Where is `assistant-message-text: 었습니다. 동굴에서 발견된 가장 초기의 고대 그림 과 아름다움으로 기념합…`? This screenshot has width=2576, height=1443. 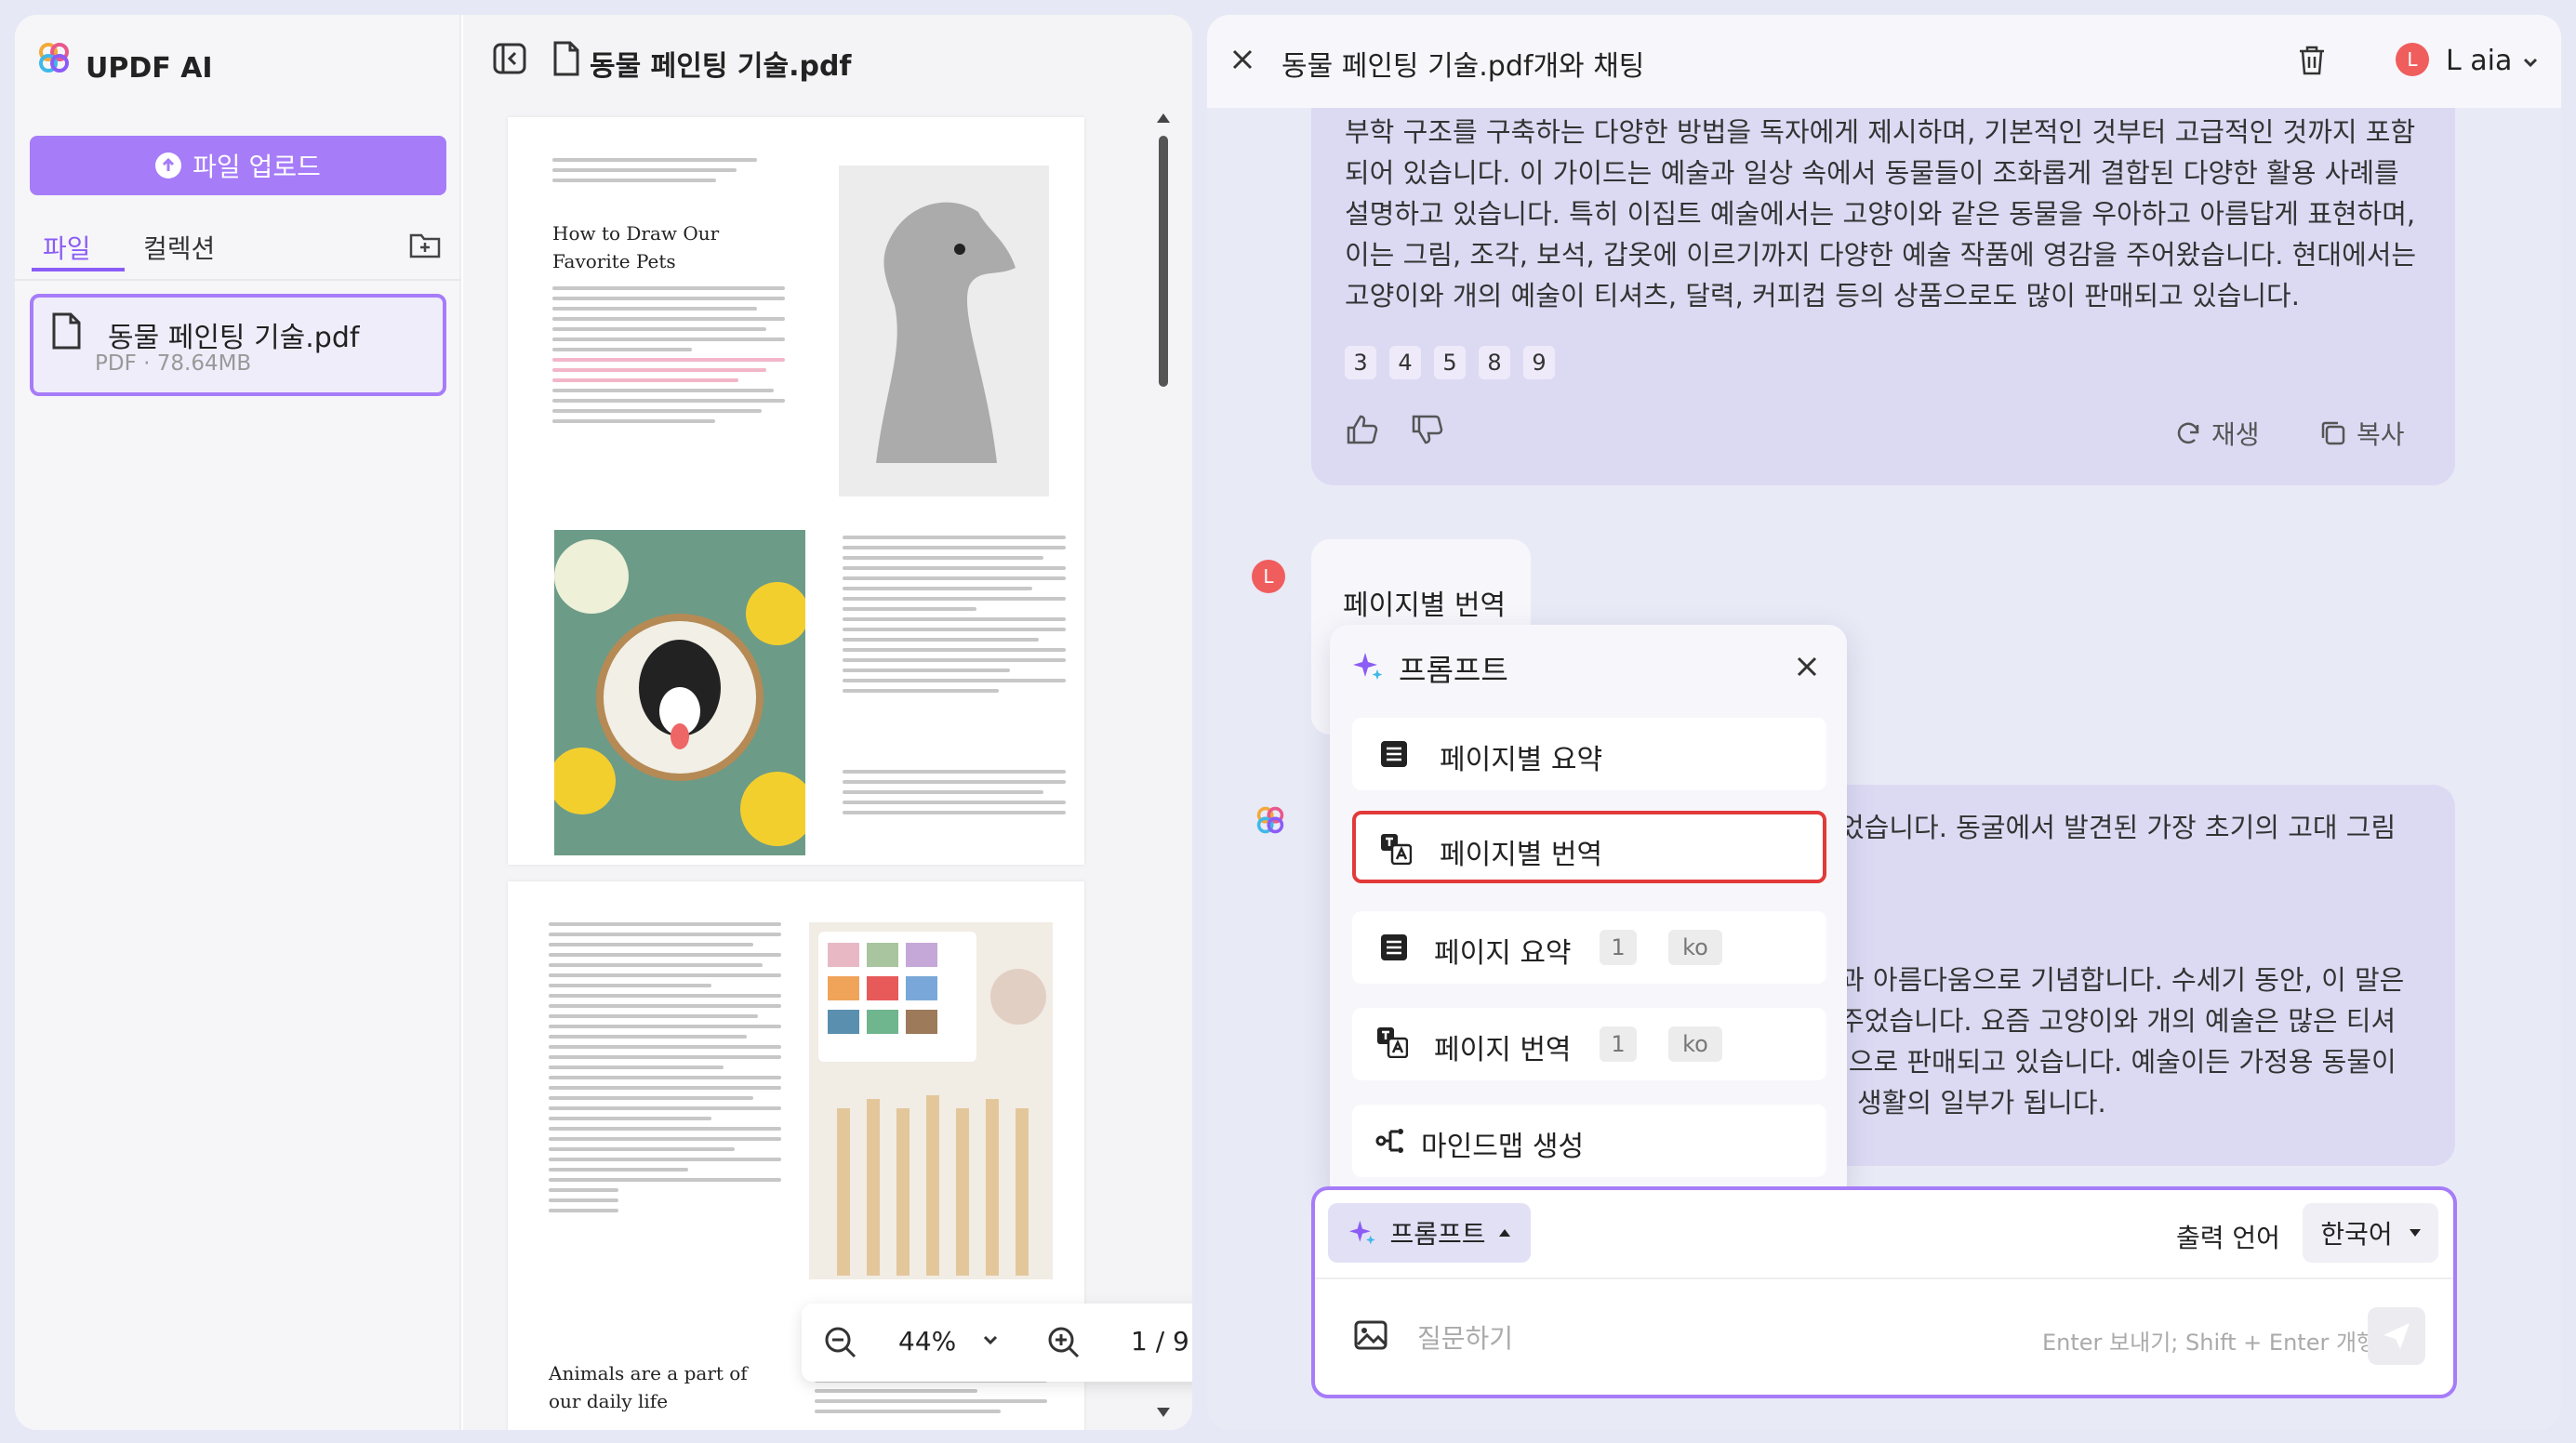 assistant-message-text: 었습니다. 동굴에서 발견된 가장 초기의 고대 그림 과 아름다움으로 기념합… is located at coordinates (2141, 965).